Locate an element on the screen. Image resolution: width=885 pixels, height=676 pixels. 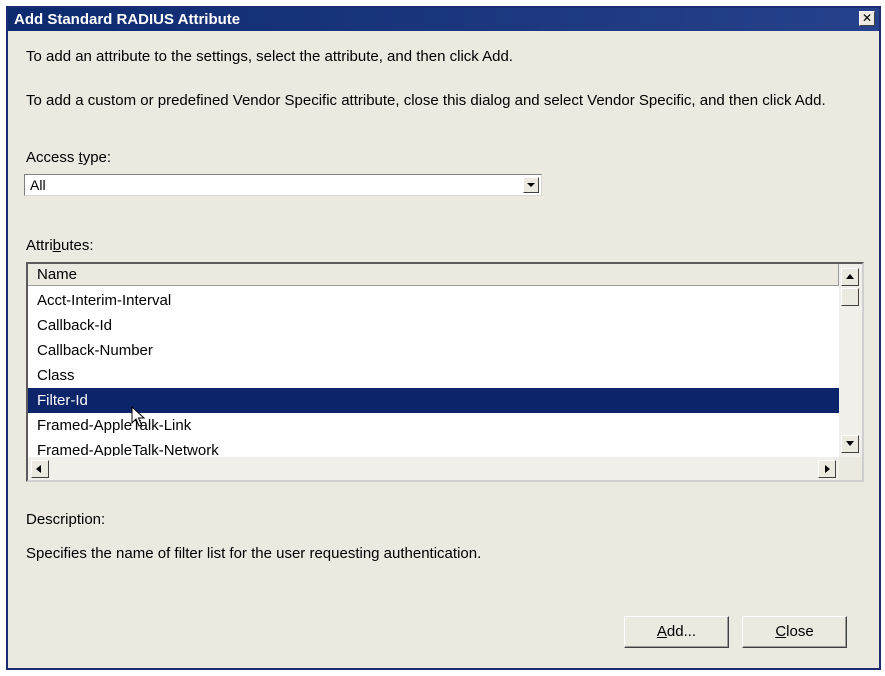
chevron-down-icon is located at coordinates (531, 185).